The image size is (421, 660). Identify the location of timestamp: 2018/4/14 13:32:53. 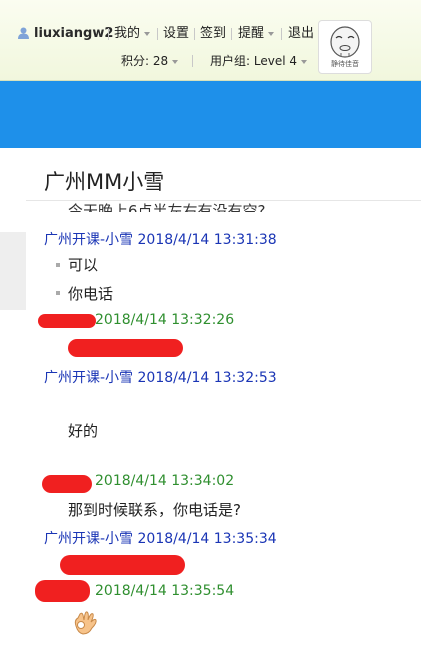
(207, 378).